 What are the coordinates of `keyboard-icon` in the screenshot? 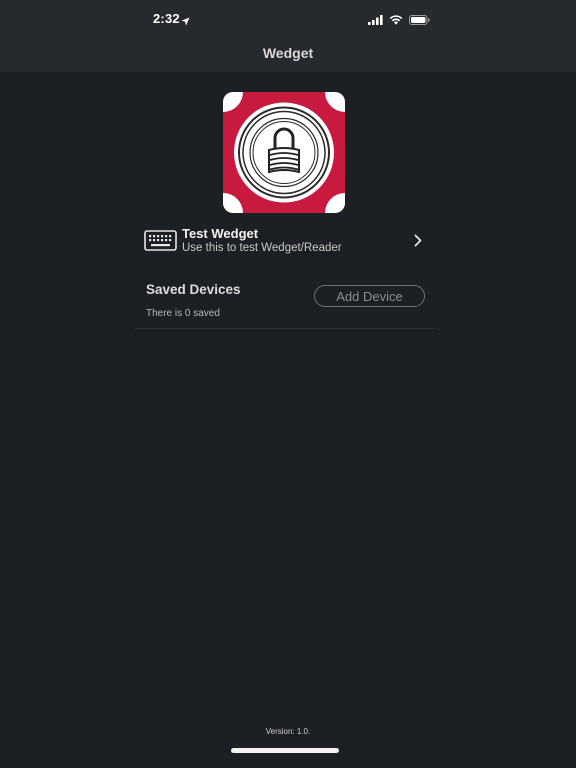 It's located at (160, 243).